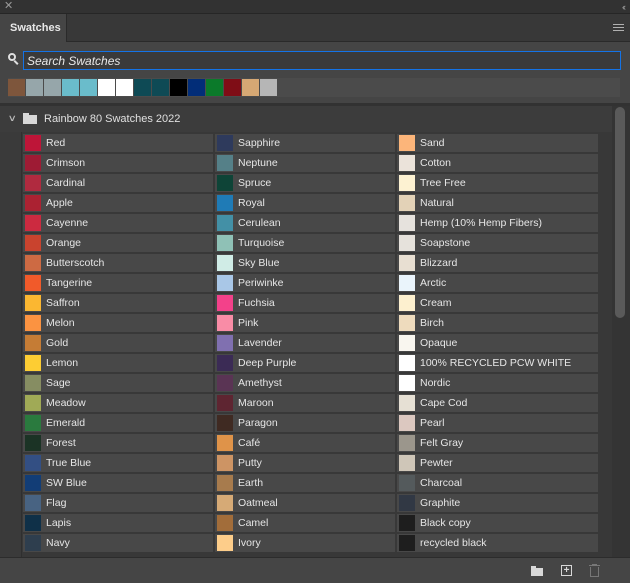 This screenshot has width=630, height=583. I want to click on tab-swatches: Swatches, so click(33, 28).